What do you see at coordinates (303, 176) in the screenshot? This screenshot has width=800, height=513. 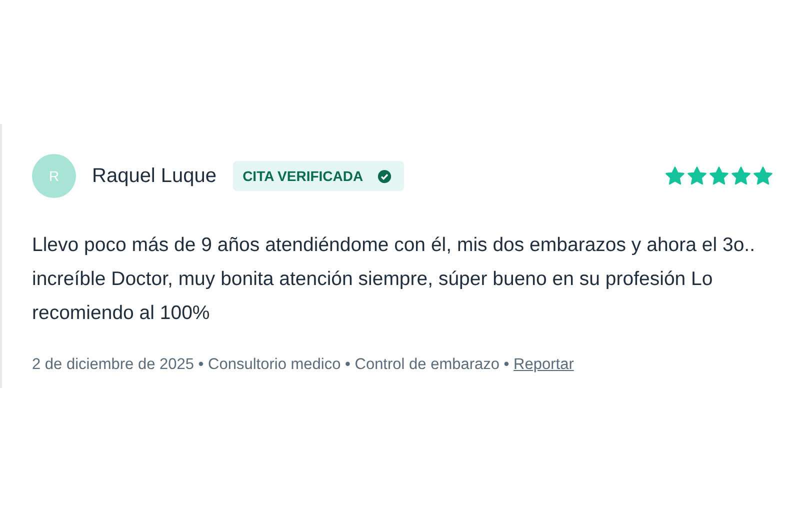 I see `badge-label: CITA VERIFICADA` at bounding box center [303, 176].